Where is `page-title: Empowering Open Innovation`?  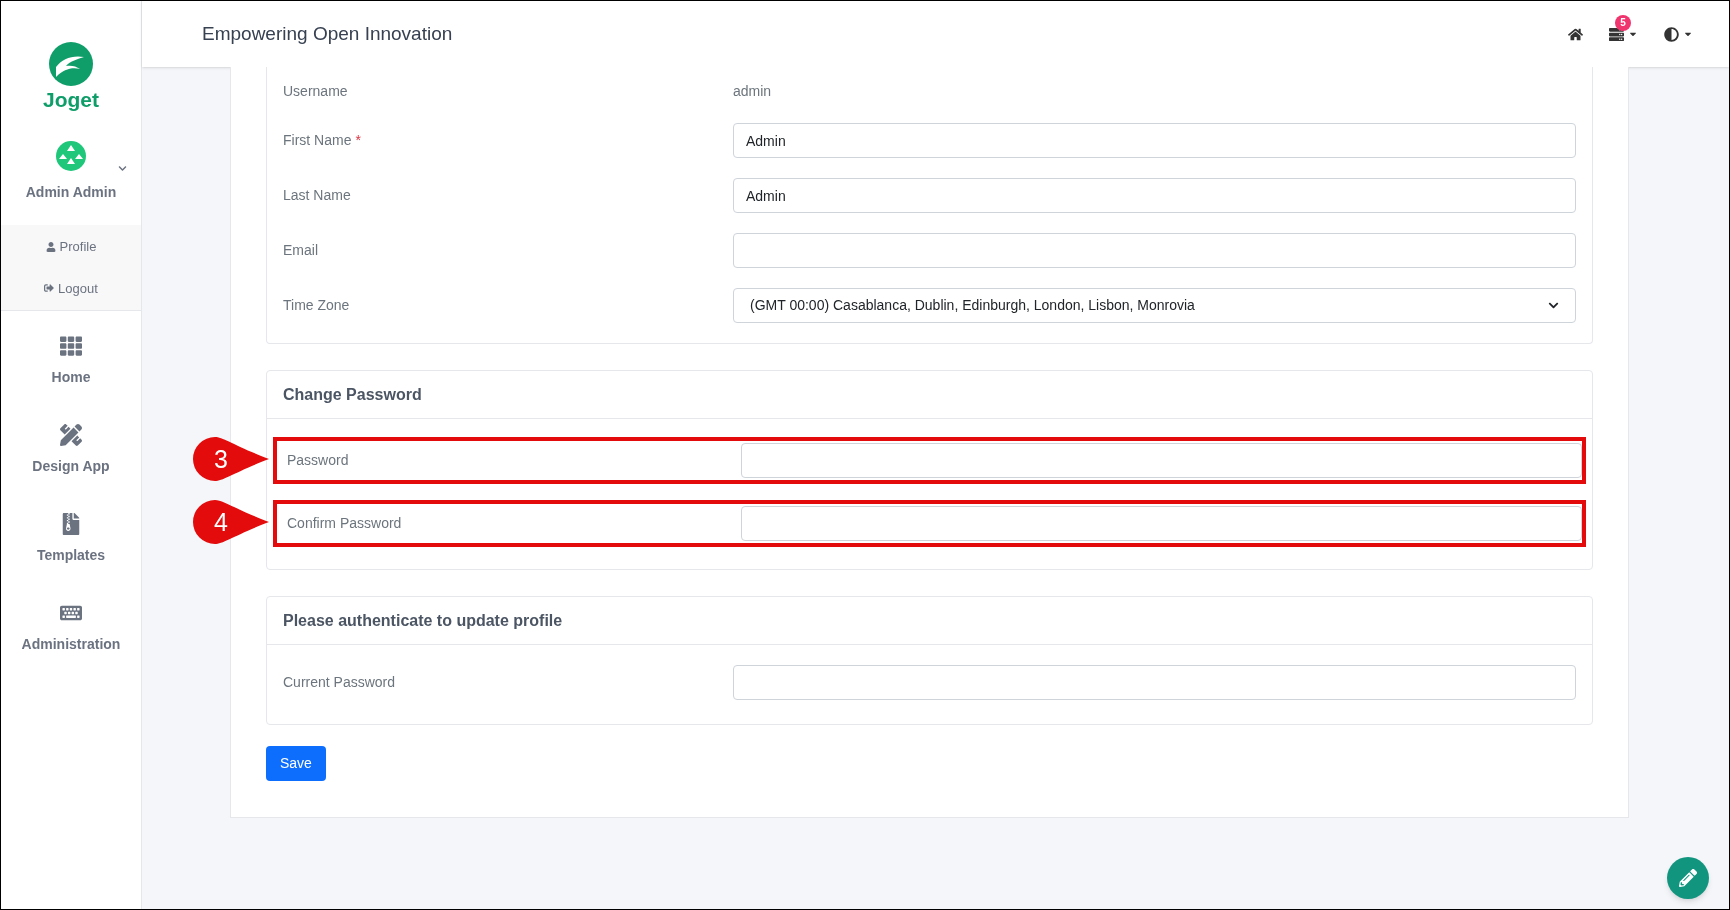
page-title: Empowering Open Innovation is located at coordinates (327, 33).